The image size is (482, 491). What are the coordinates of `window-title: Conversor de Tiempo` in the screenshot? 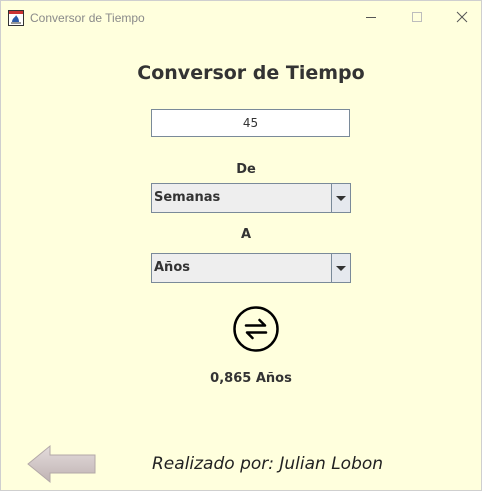 It's located at (87, 18).